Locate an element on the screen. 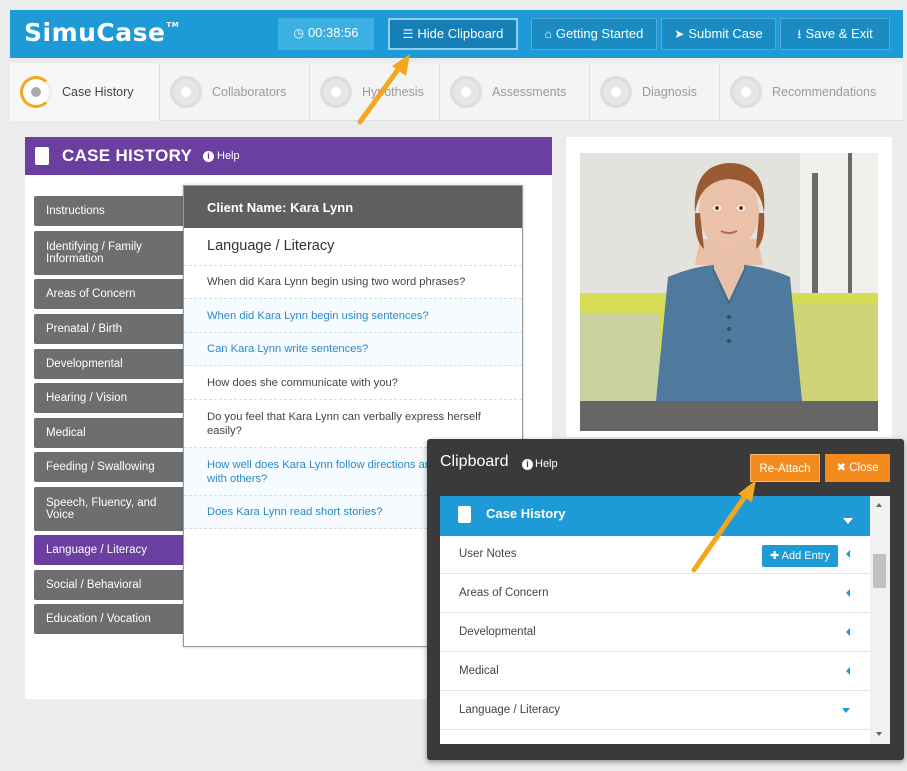  sidebar-item-developmental: Developmental is located at coordinates (110, 364).